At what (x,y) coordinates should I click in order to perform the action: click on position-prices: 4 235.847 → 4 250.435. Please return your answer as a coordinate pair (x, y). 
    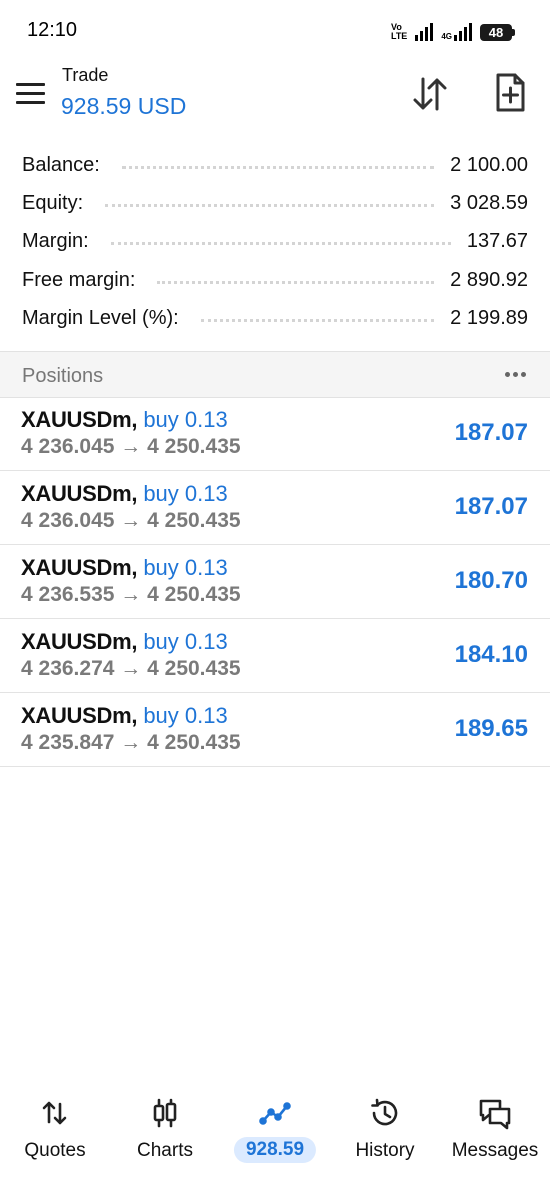
    Looking at the image, I should click on (131, 743).